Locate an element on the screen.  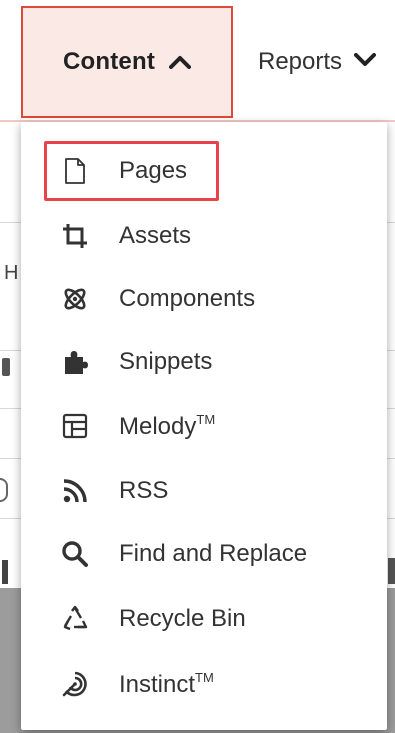
instinct-icon is located at coordinates (75, 684).